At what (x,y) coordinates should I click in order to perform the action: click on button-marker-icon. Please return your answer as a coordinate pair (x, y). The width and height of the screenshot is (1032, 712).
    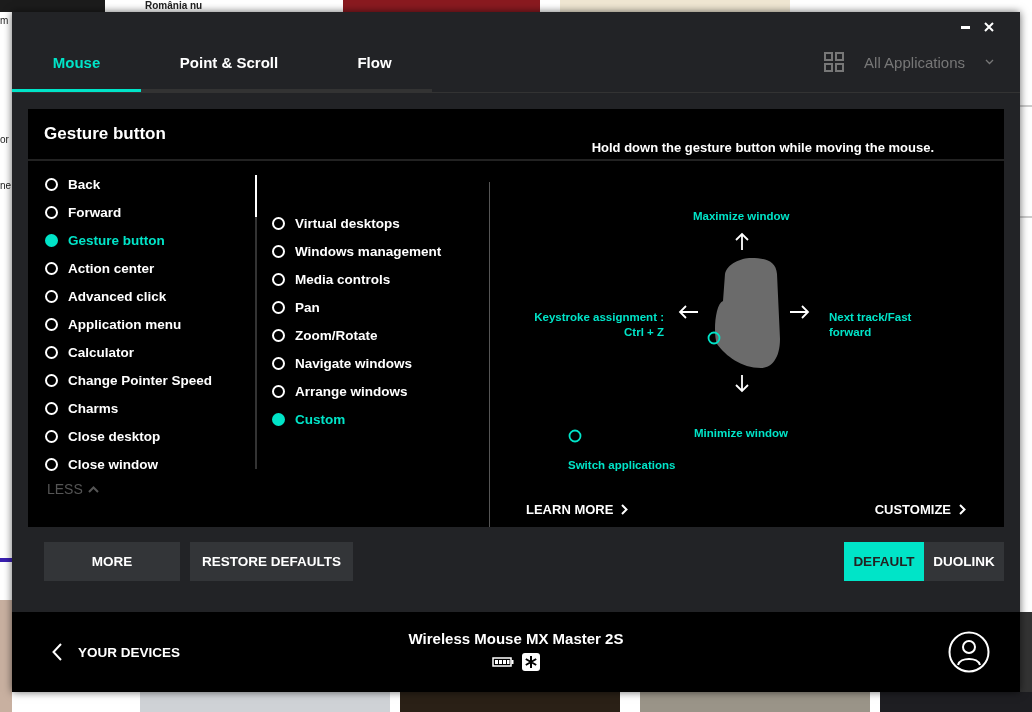
    Looking at the image, I should click on (714, 338).